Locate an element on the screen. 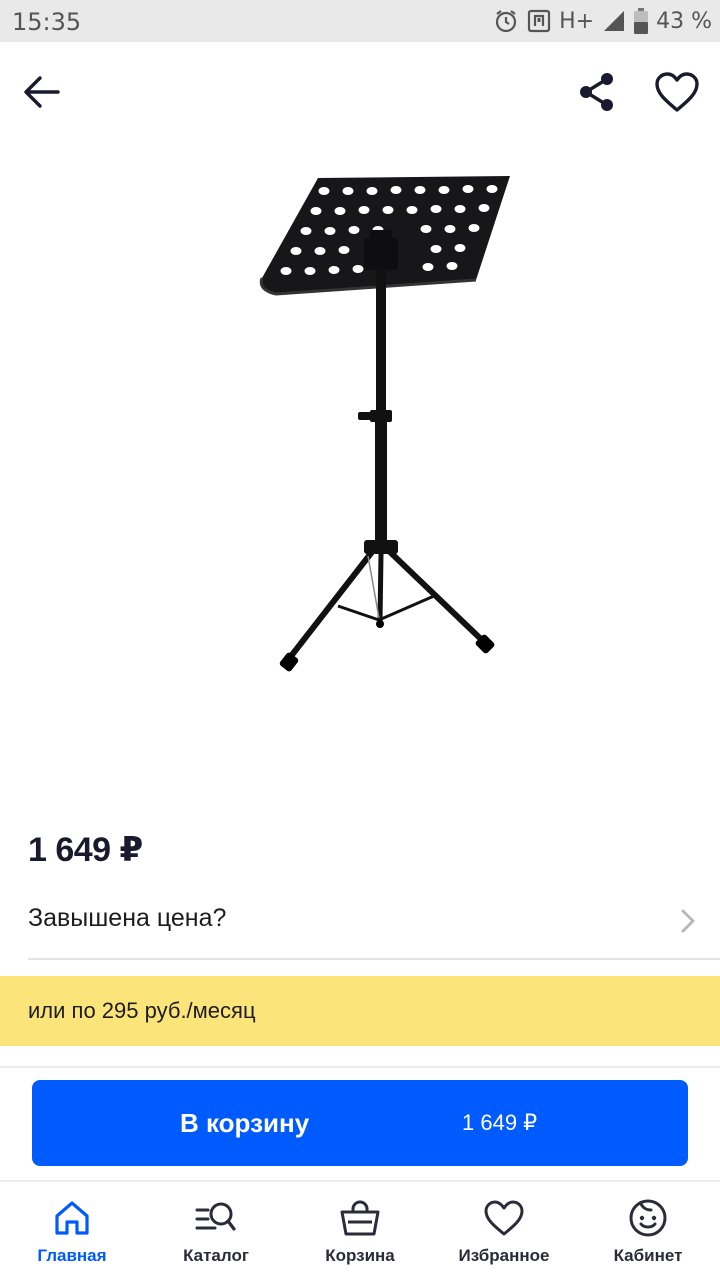 The width and height of the screenshot is (720, 1280). add-to-cart-price: 1 649 ₽ is located at coordinates (500, 1122).